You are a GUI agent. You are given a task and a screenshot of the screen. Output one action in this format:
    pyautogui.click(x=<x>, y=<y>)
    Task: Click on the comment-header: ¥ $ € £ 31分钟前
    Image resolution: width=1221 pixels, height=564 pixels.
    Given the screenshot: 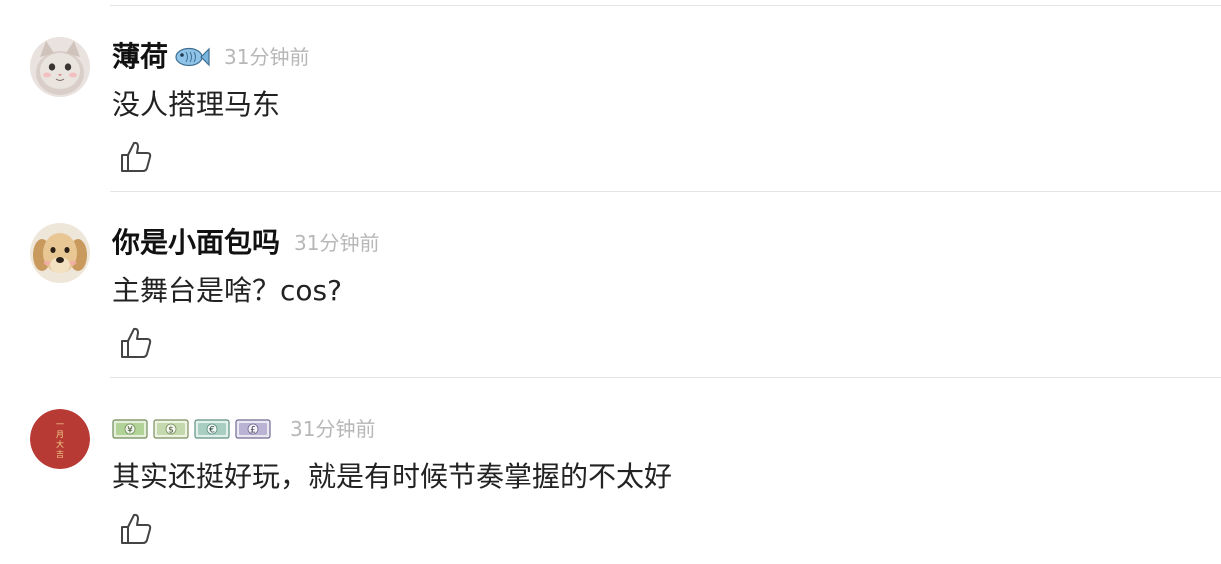 What is the action you would take?
    pyautogui.click(x=243, y=429)
    